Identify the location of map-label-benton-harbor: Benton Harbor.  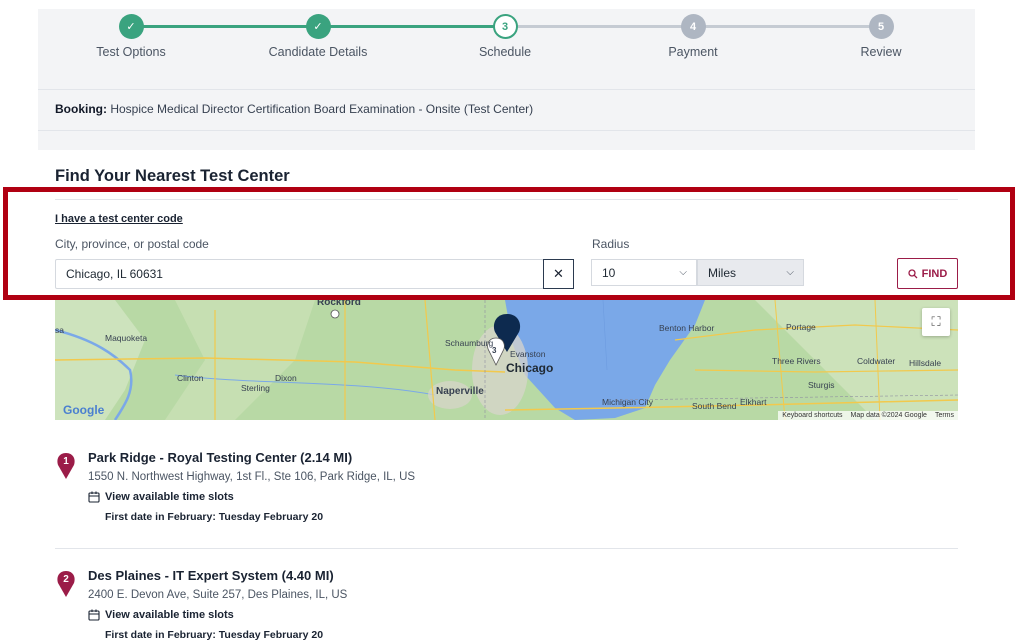
(687, 328).